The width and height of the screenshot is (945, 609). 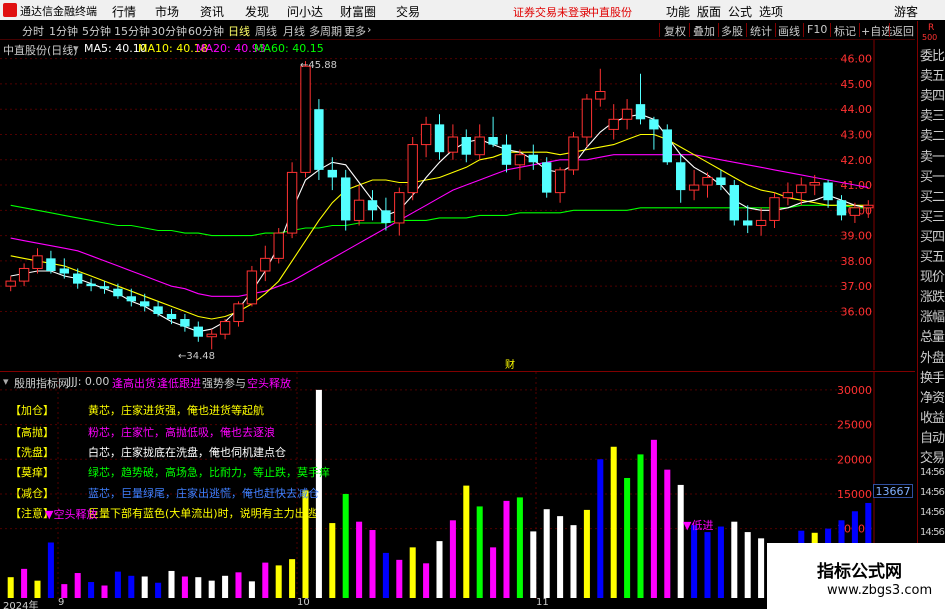 I want to click on statistics-button: 统计, so click(x=761, y=31).